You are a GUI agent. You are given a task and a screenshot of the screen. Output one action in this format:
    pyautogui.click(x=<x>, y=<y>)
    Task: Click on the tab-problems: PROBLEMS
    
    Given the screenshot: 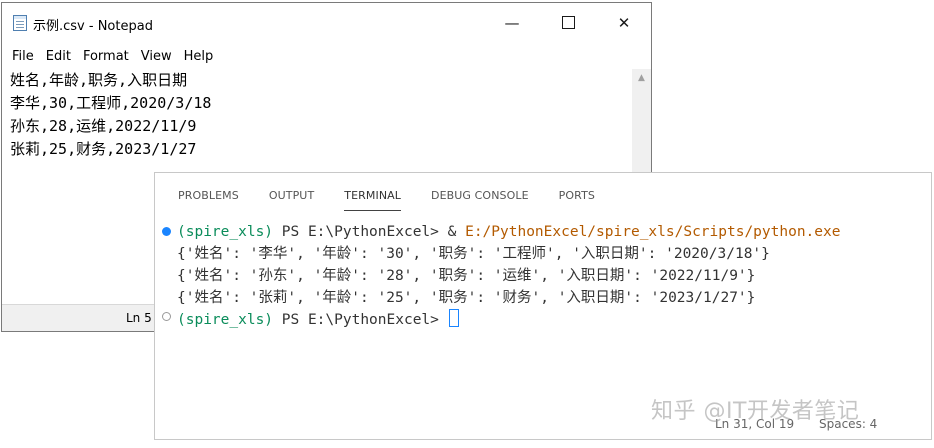 What is the action you would take?
    pyautogui.click(x=208, y=191)
    